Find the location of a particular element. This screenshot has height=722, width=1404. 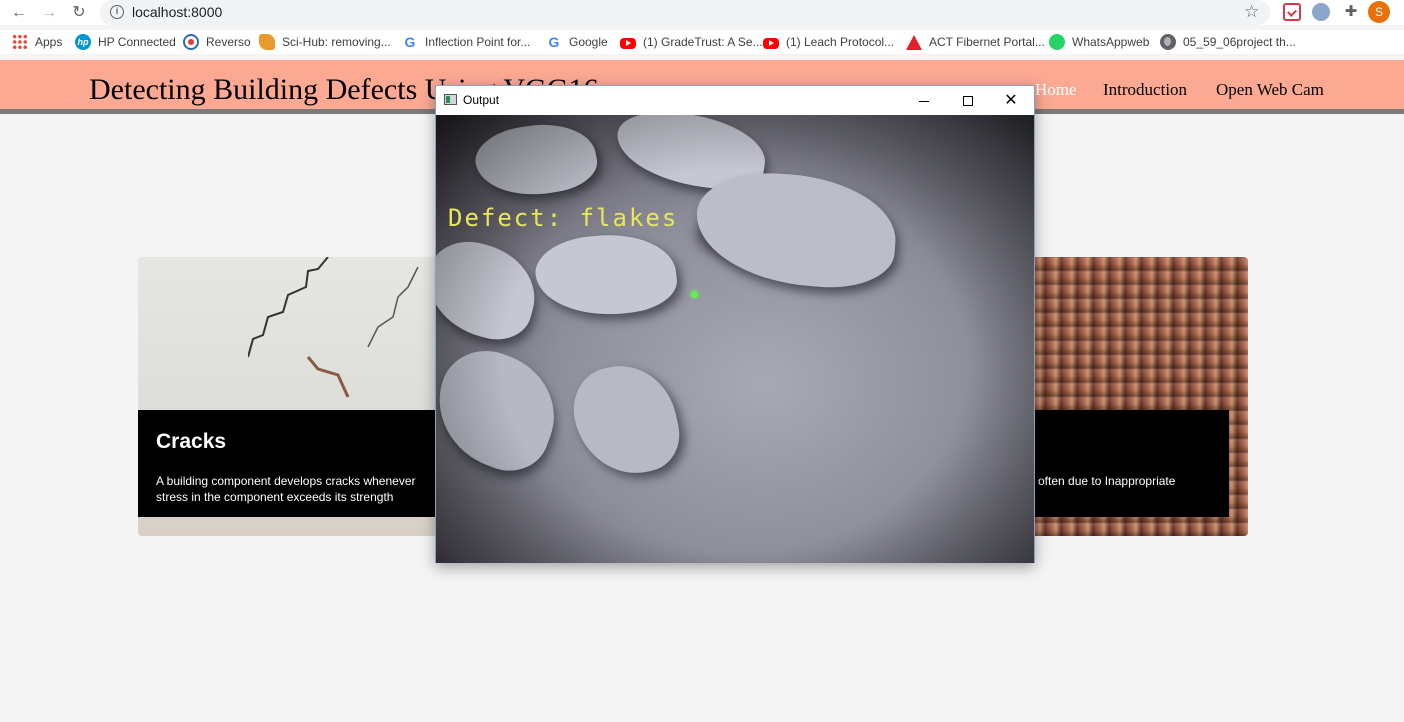

puzzle-extensions-icon: ✚ is located at coordinates (1351, 12).